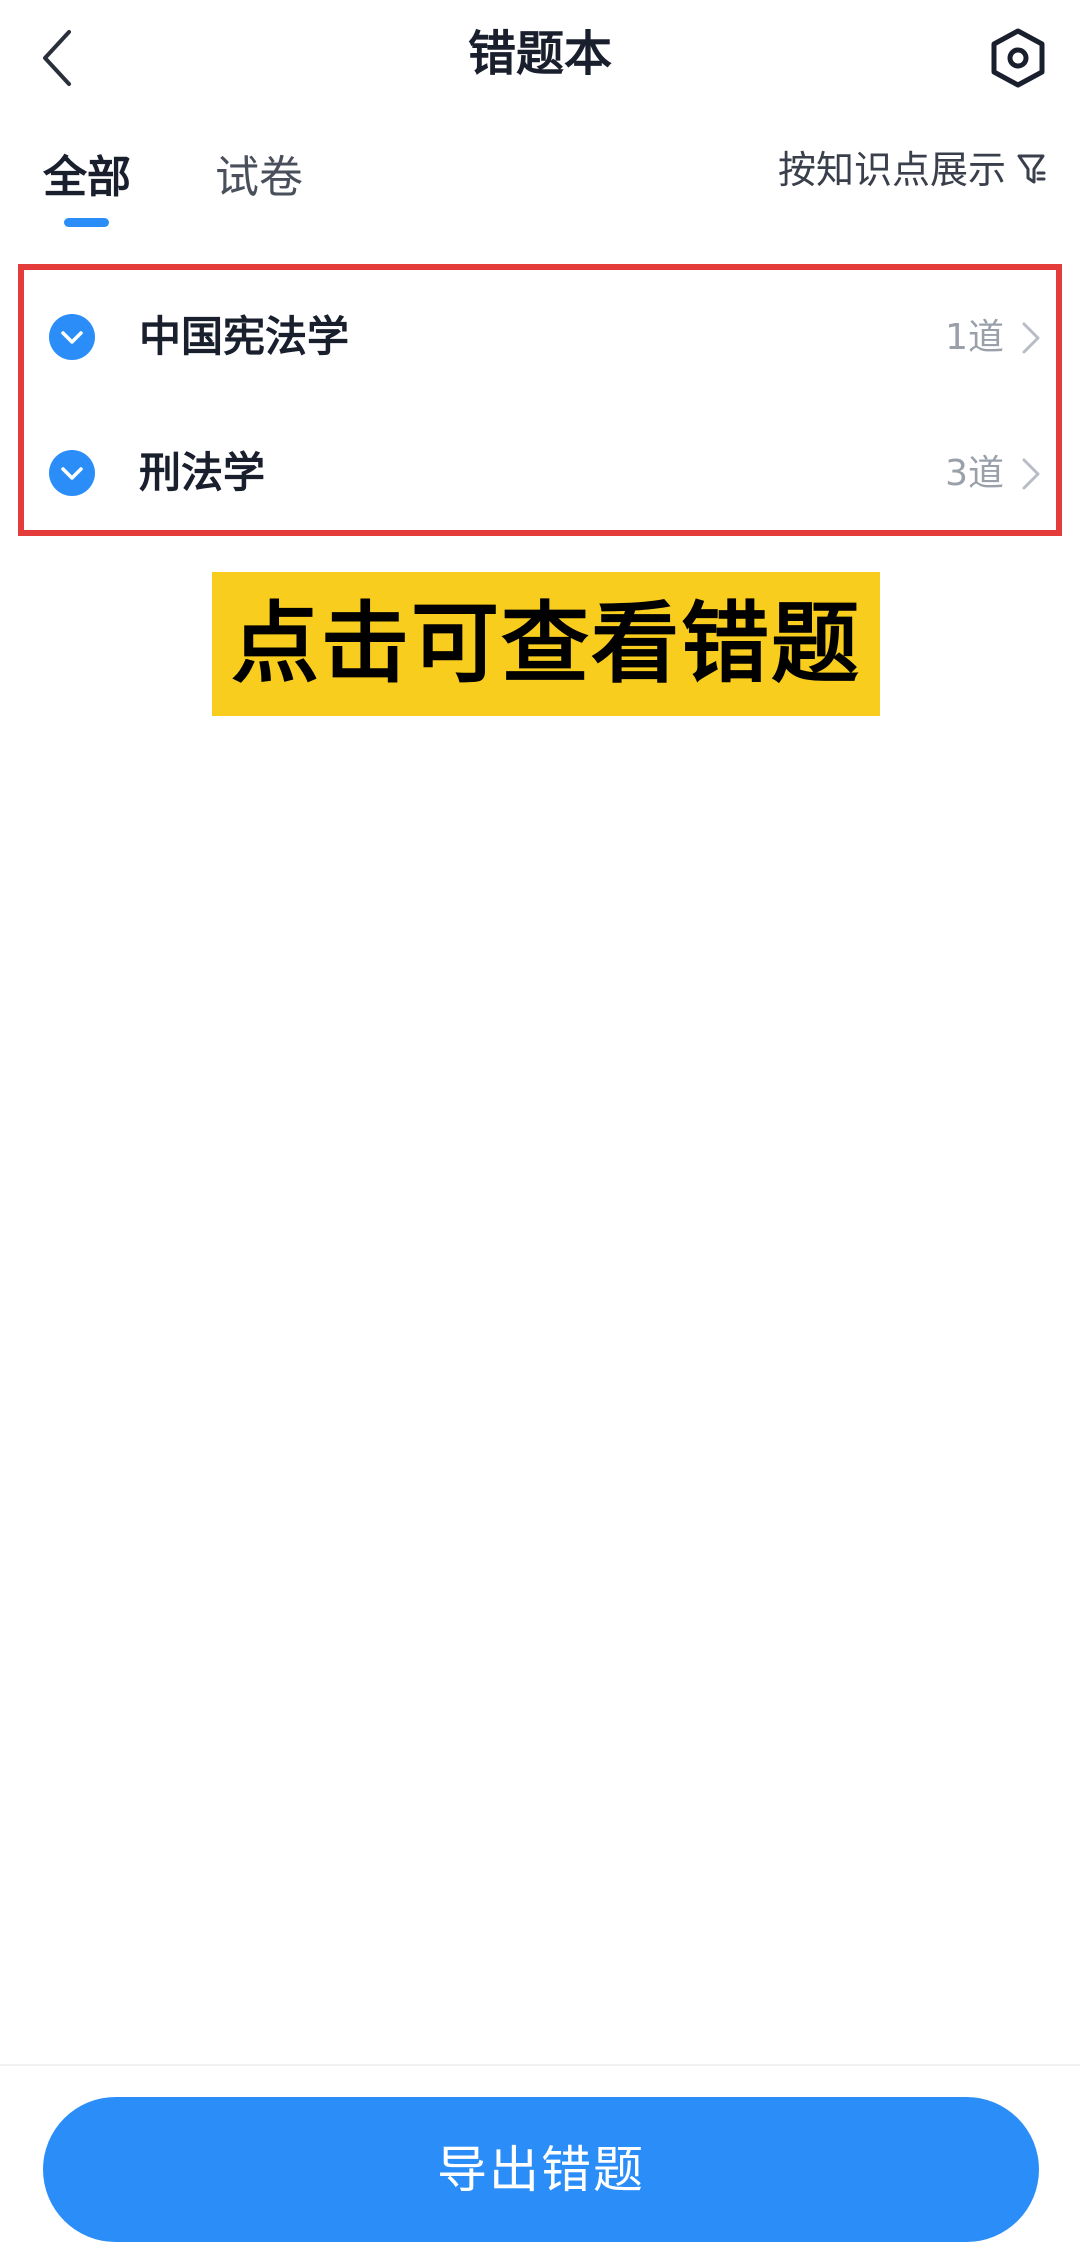 The width and height of the screenshot is (1080, 2268). I want to click on list-item-subject: 中国宪法学 1道, so click(540, 336).